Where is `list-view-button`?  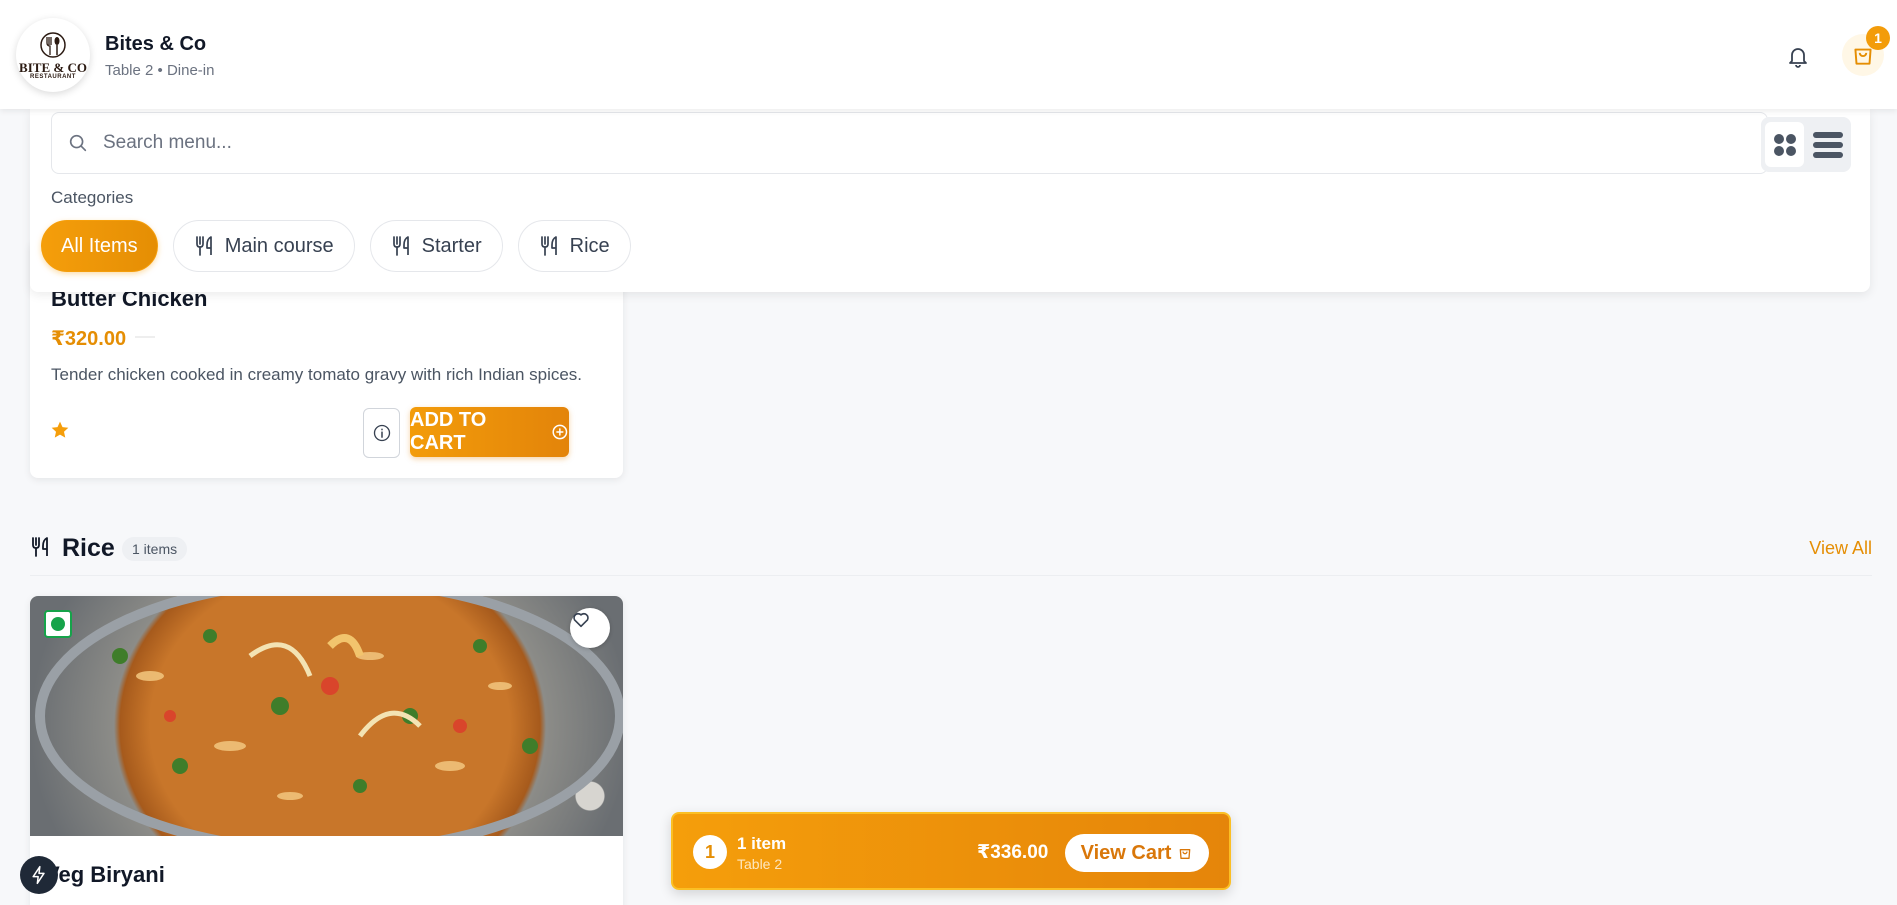
list-view-button is located at coordinates (1827, 144).